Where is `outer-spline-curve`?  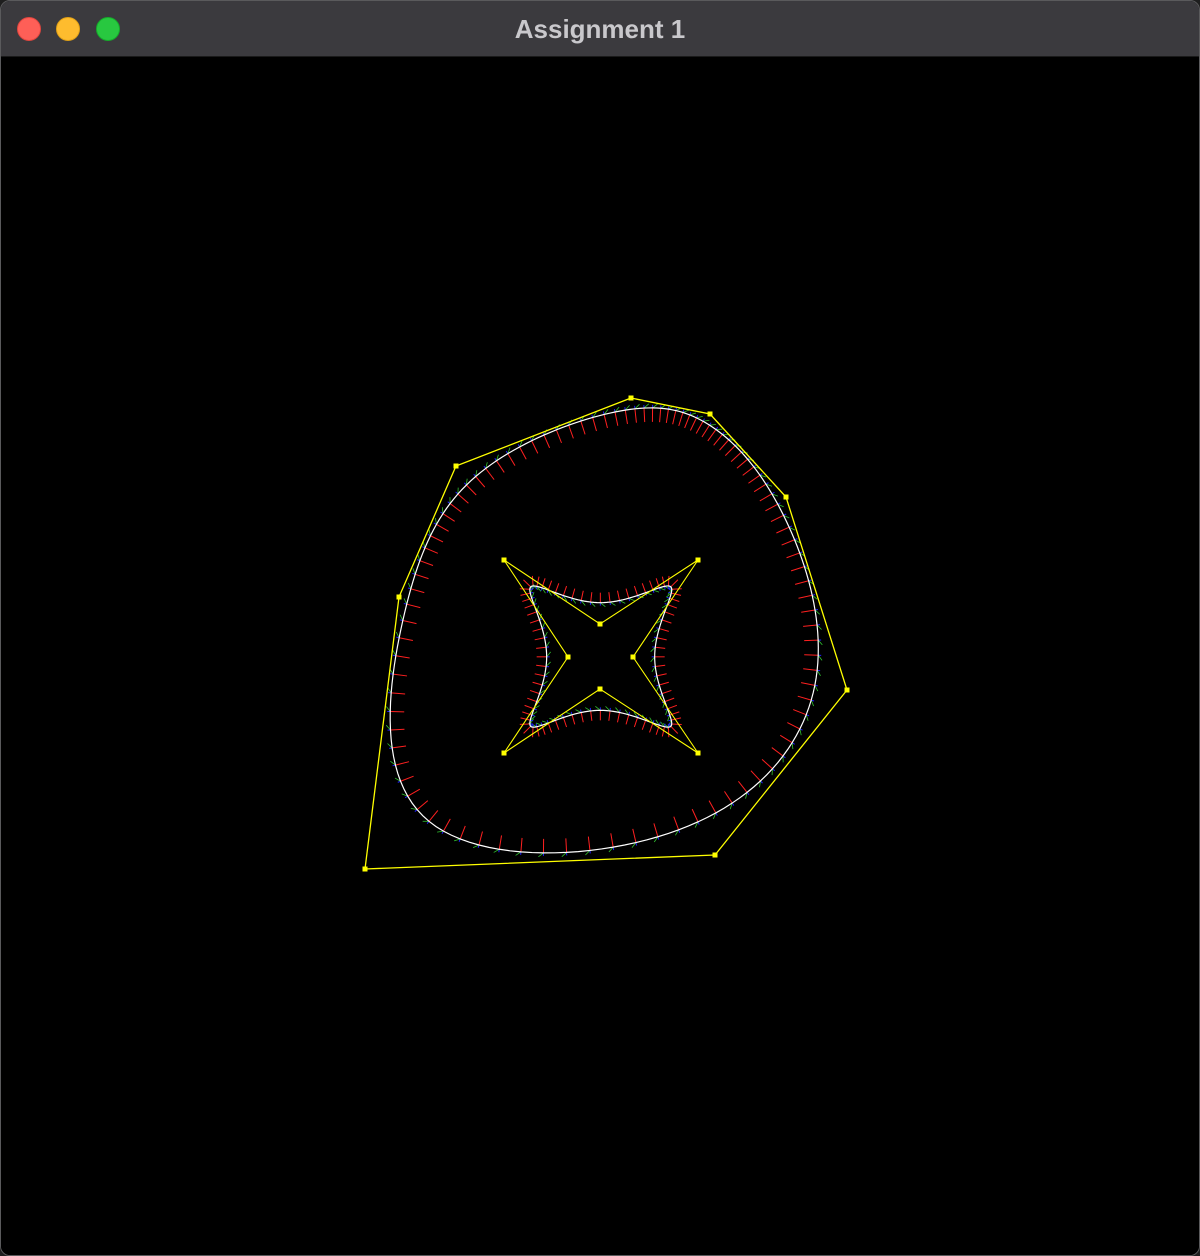
outer-spline-curve is located at coordinates (604, 630).